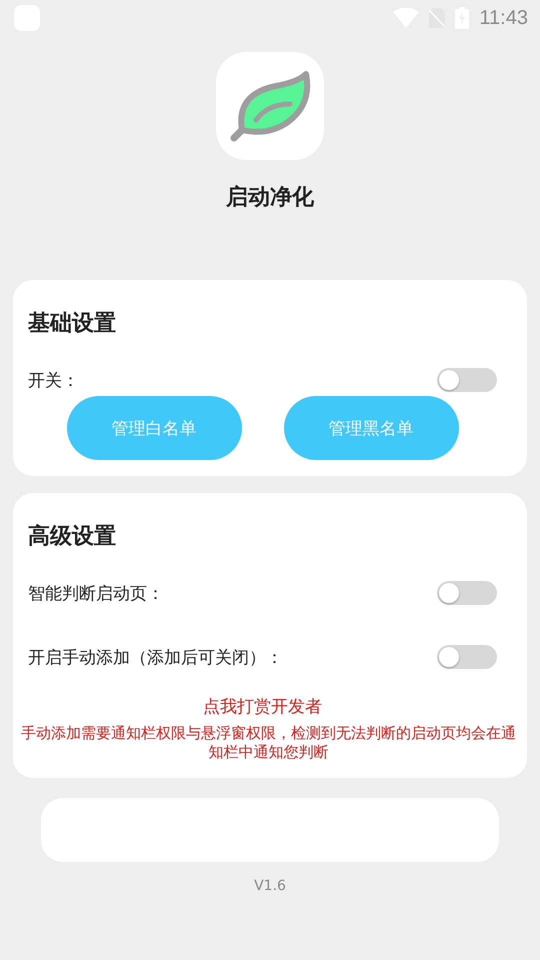  I want to click on manage-list-button: 管理黑名单, so click(371, 428).